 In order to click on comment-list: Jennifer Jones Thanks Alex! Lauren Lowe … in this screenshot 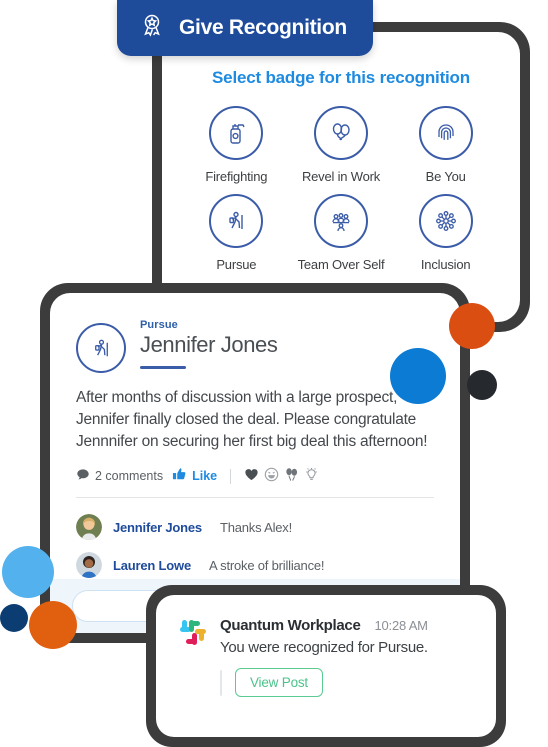, I will do `click(255, 541)`.